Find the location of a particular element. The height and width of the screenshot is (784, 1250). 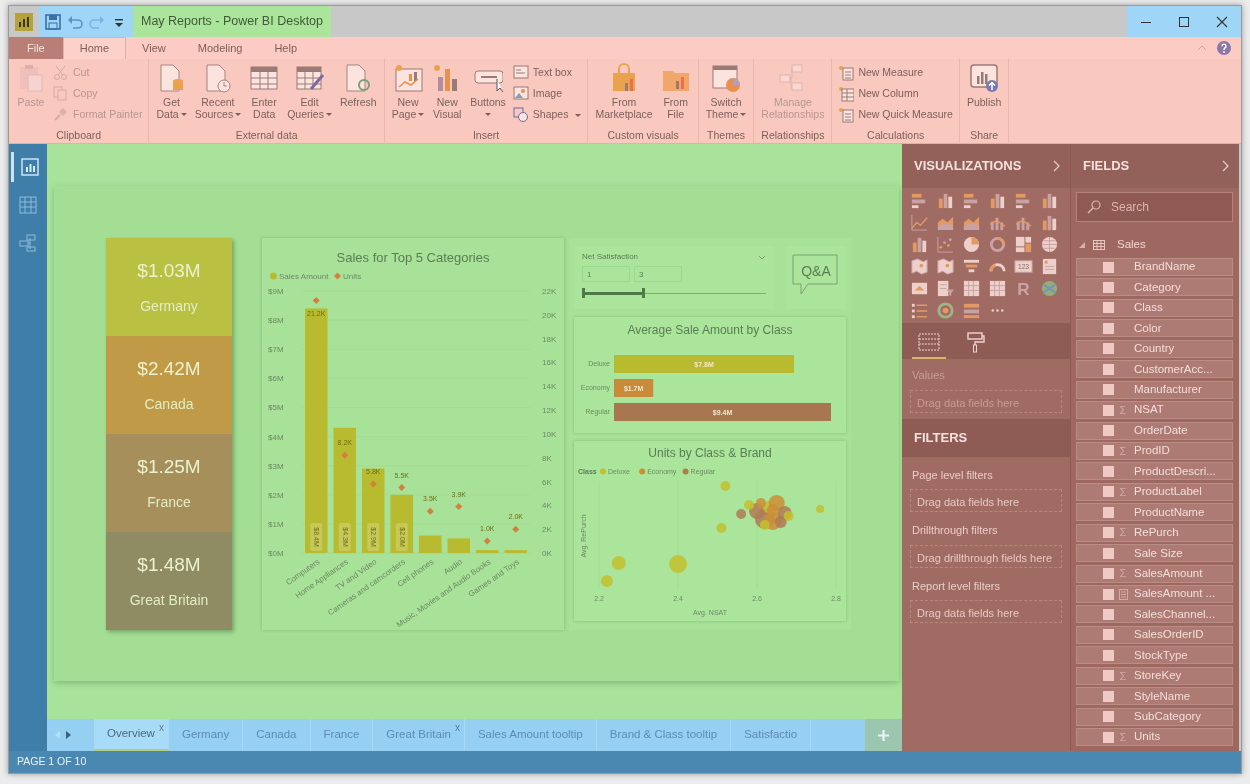

field-item: ProductName is located at coordinates (1154, 512).